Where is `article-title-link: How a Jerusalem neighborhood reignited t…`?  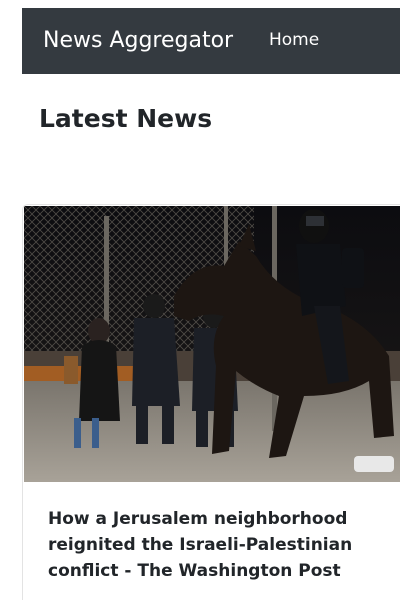
article-title-link: How a Jerusalem neighborhood reignited t… is located at coordinates (218, 545).